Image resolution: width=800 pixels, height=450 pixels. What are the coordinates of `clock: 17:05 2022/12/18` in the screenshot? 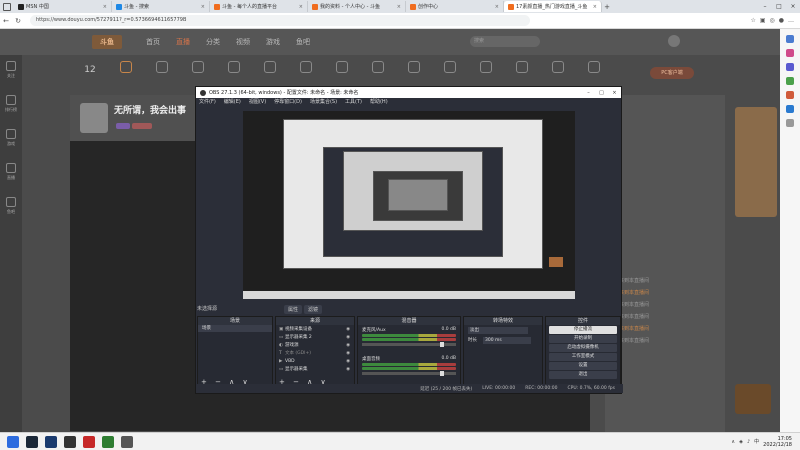 It's located at (777, 442).